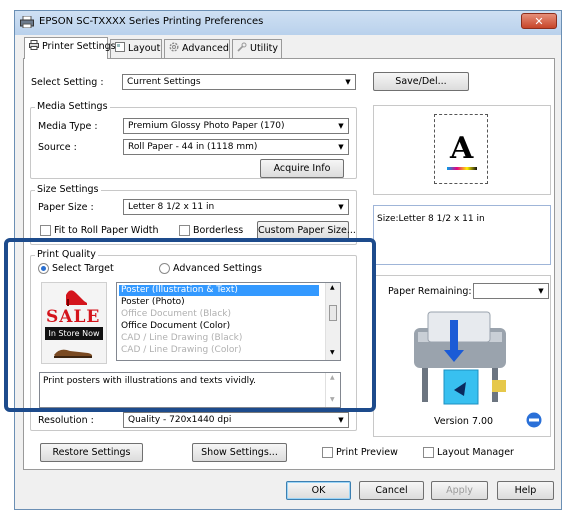  What do you see at coordinates (34, 45) in the screenshot?
I see `printer-icon` at bounding box center [34, 45].